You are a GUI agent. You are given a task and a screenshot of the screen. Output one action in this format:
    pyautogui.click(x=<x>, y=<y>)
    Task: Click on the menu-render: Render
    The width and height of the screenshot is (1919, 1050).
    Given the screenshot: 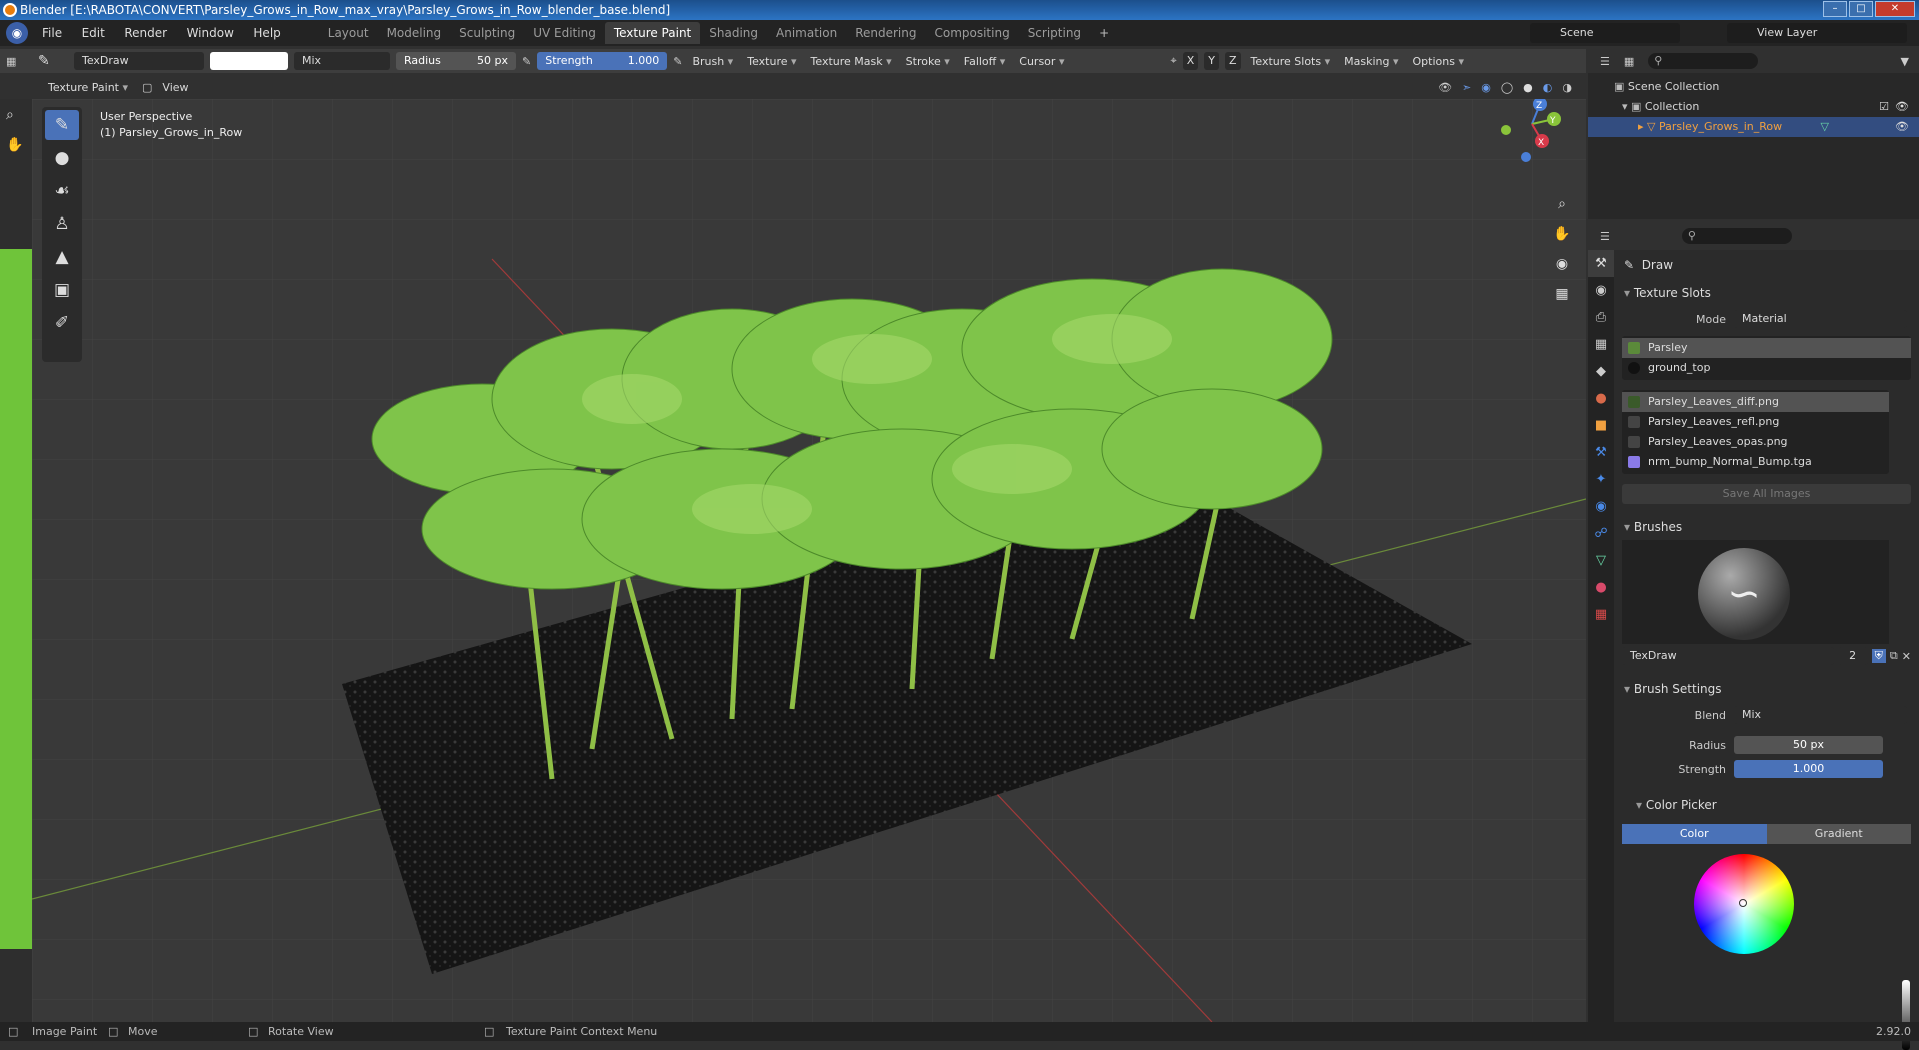 What is the action you would take?
    pyautogui.click(x=145, y=33)
    